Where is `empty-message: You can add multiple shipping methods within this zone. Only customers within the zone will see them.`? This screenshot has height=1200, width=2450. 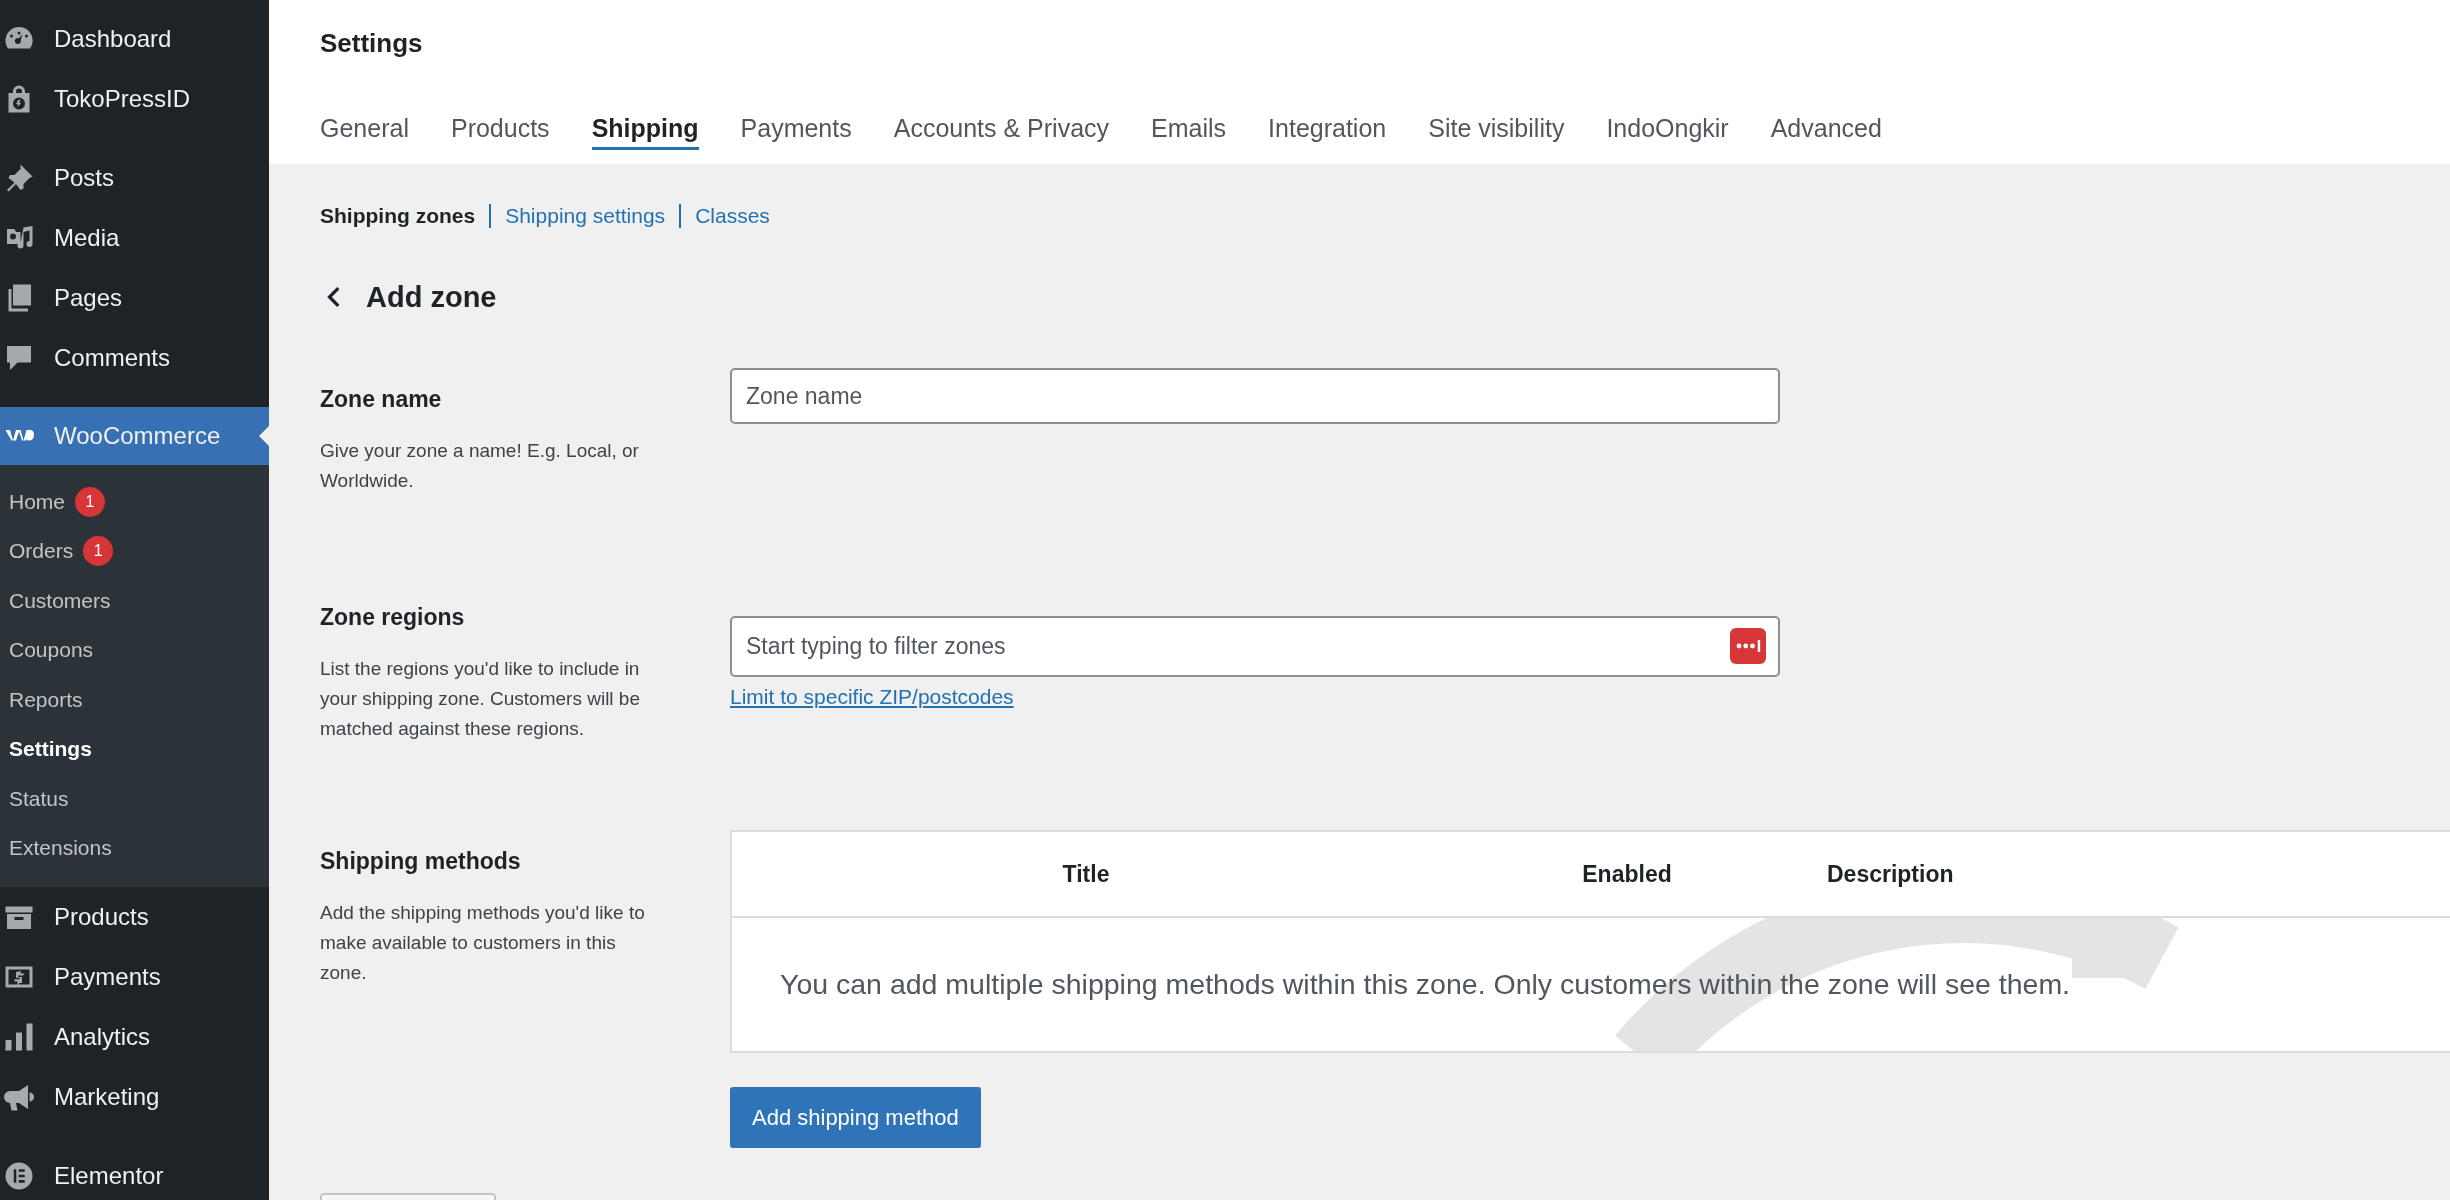 empty-message: You can add multiple shipping methods within this zone. Only customers within the zone will see them. is located at coordinates (1425, 984).